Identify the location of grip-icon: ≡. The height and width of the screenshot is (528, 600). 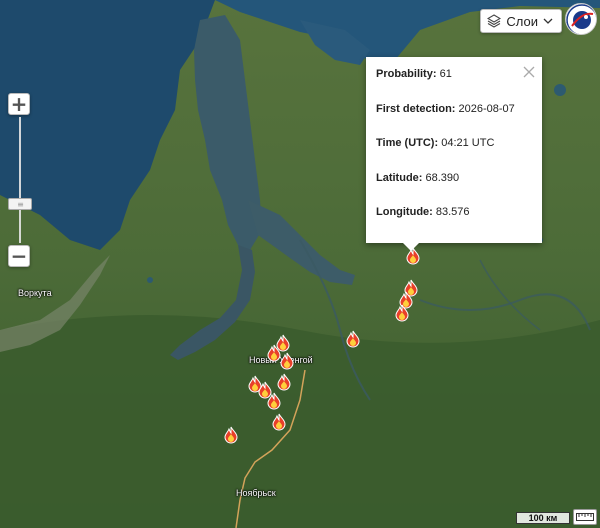
(20, 204).